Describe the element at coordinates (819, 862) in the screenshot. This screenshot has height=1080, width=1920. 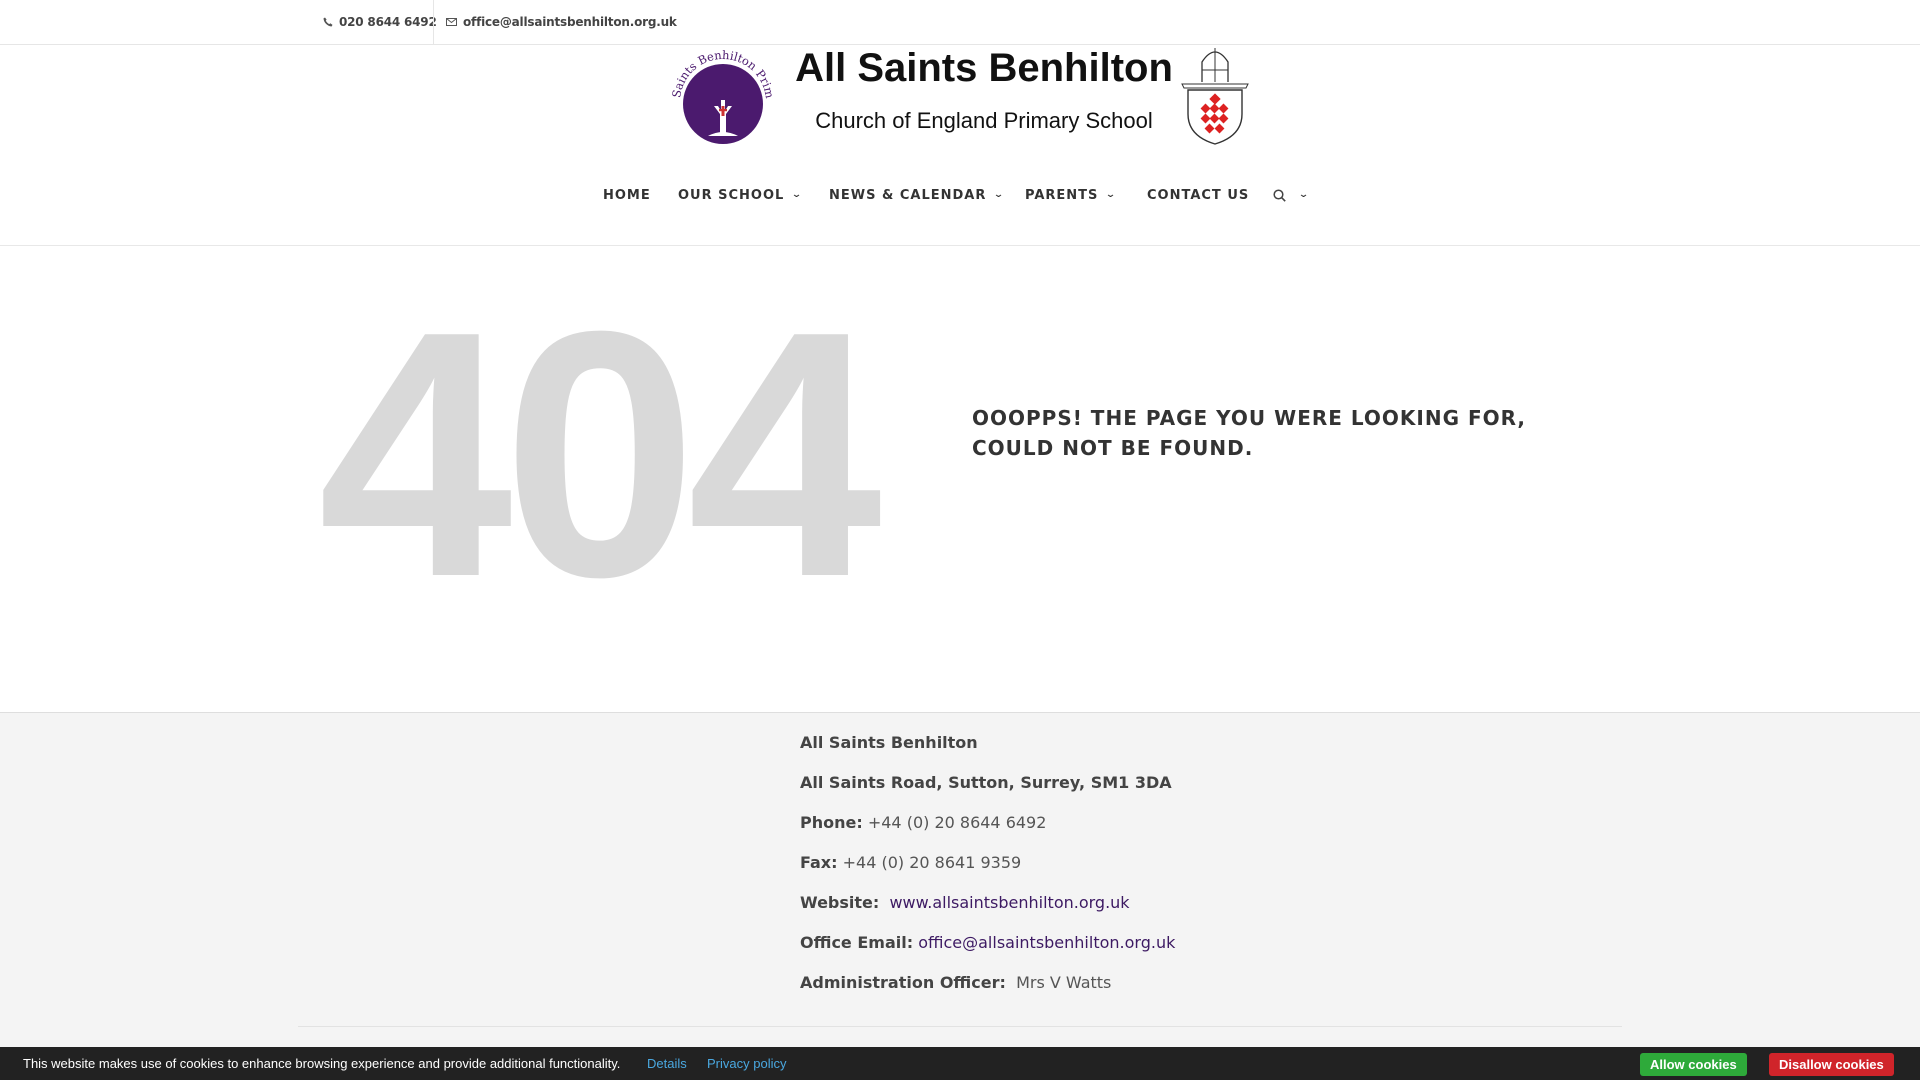
I see `footer-fax-label: Fax:` at that location.